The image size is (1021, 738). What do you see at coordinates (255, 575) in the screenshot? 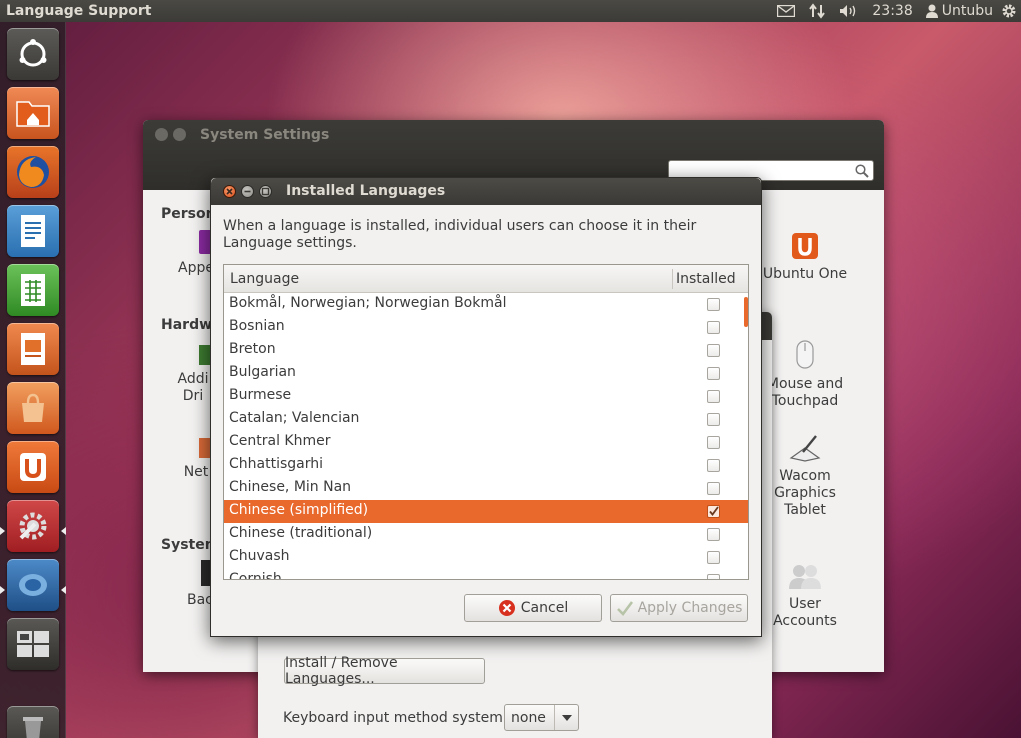
I see `language-label: Cornish` at bounding box center [255, 575].